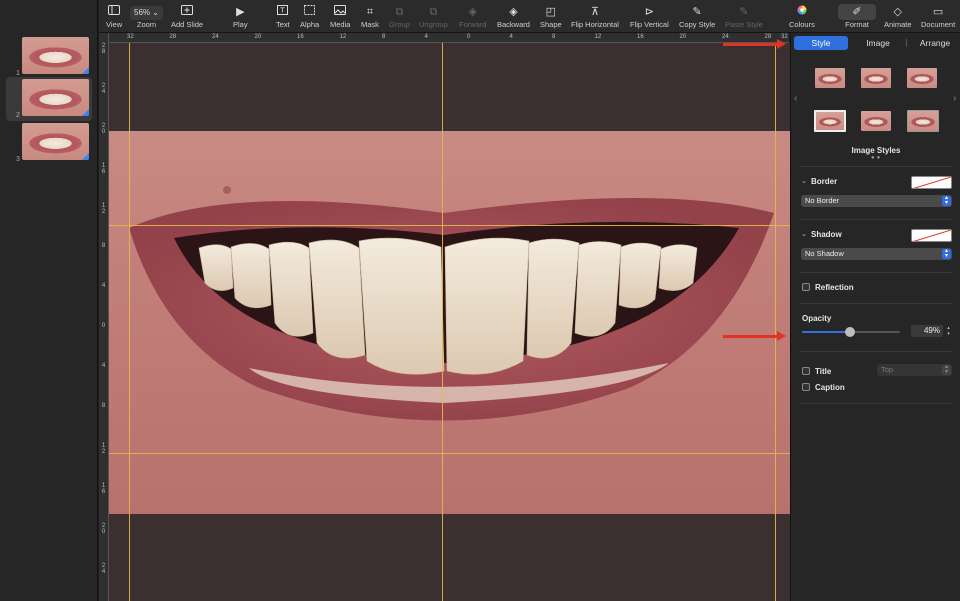 This screenshot has width=960, height=601. Describe the element at coordinates (898, 16) in the screenshot. I see `animate-button: ◇ Animate` at that location.